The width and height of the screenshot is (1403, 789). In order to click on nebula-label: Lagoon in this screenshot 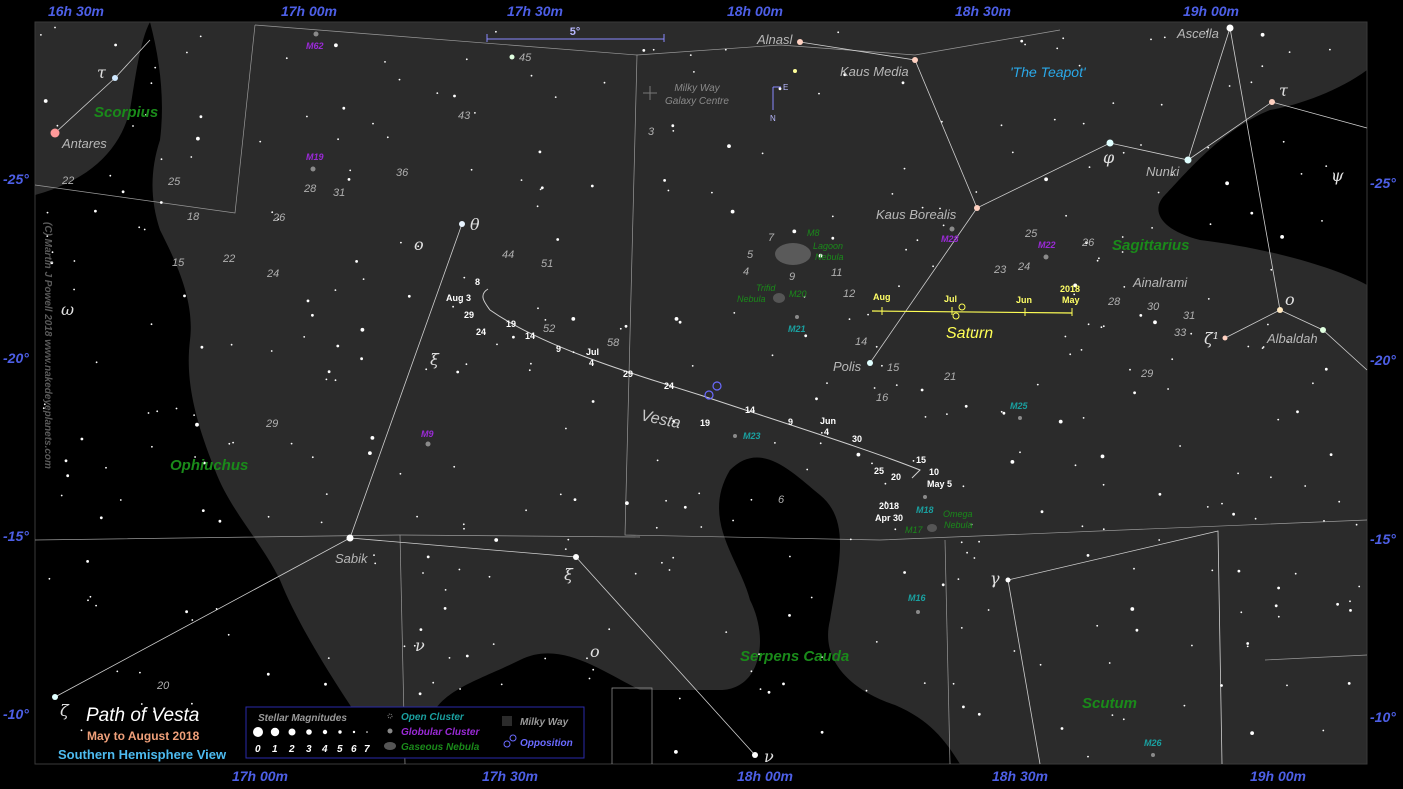, I will do `click(828, 246)`.